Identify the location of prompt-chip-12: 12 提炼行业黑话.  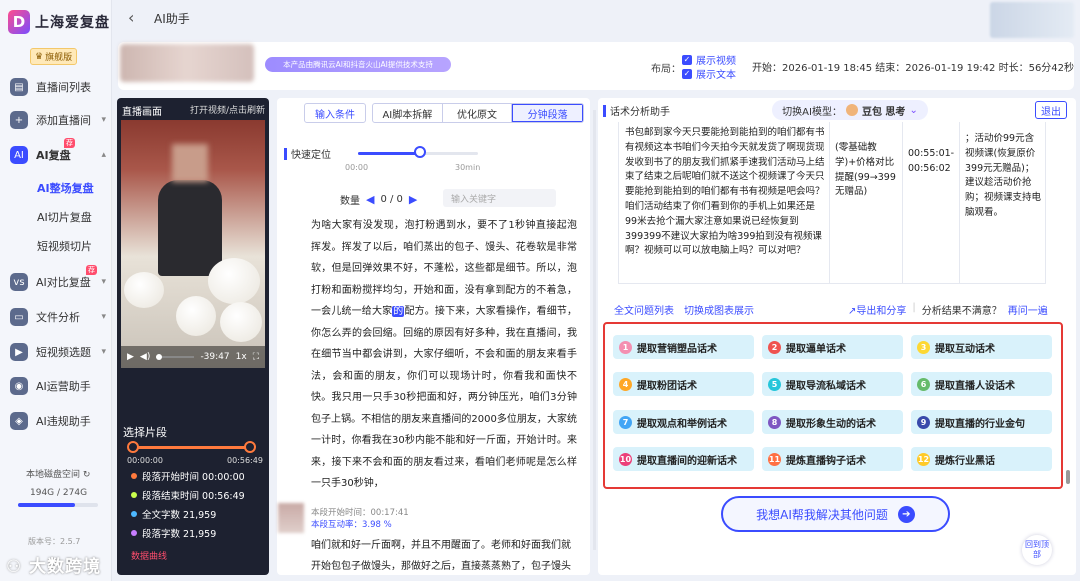
(981, 459).